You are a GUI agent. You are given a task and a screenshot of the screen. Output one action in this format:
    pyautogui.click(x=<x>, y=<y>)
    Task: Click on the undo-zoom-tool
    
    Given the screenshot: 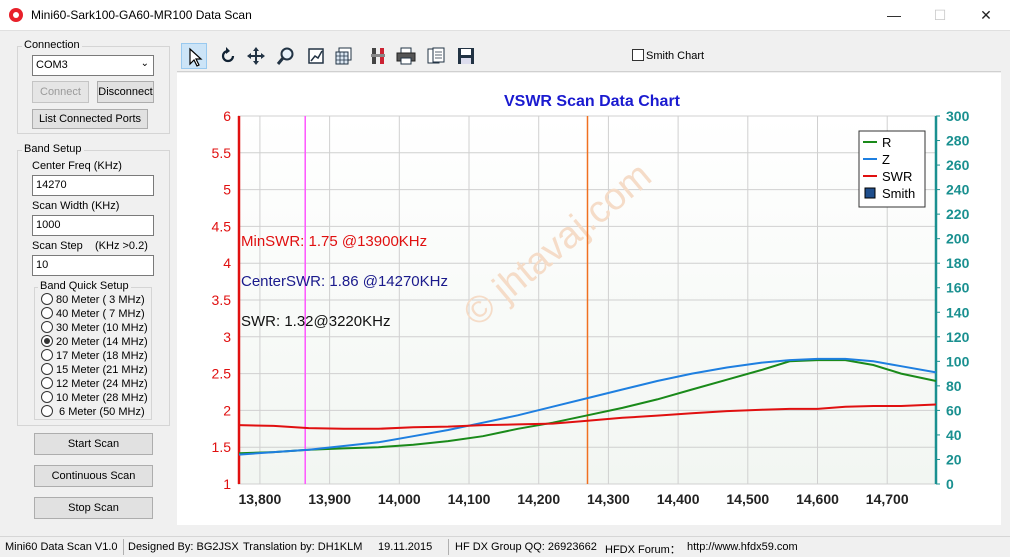 What is the action you would take?
    pyautogui.click(x=228, y=56)
    